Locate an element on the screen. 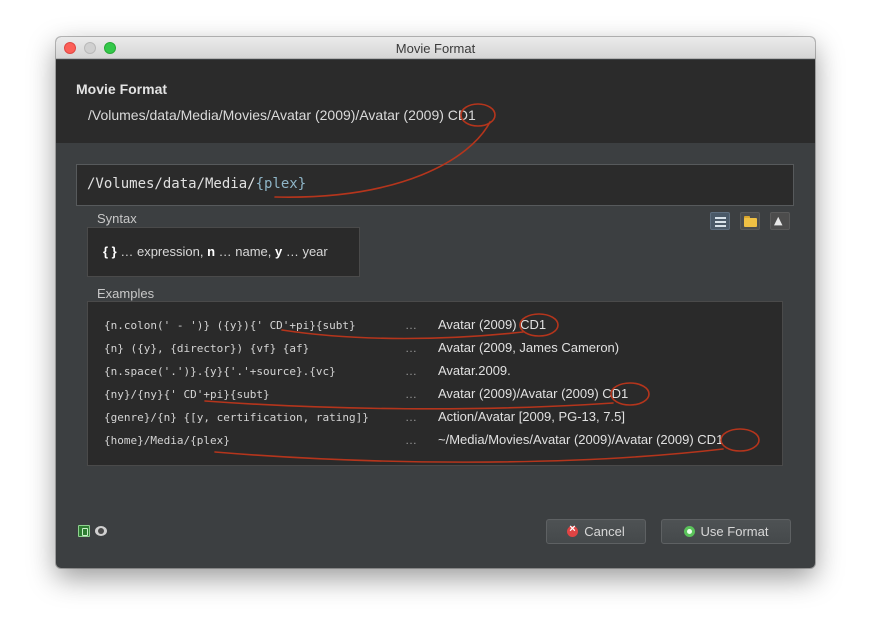 The width and height of the screenshot is (870, 642). example-code: {n.space('.')}.{y}{'.'+source}.{vc} is located at coordinates (220, 371).